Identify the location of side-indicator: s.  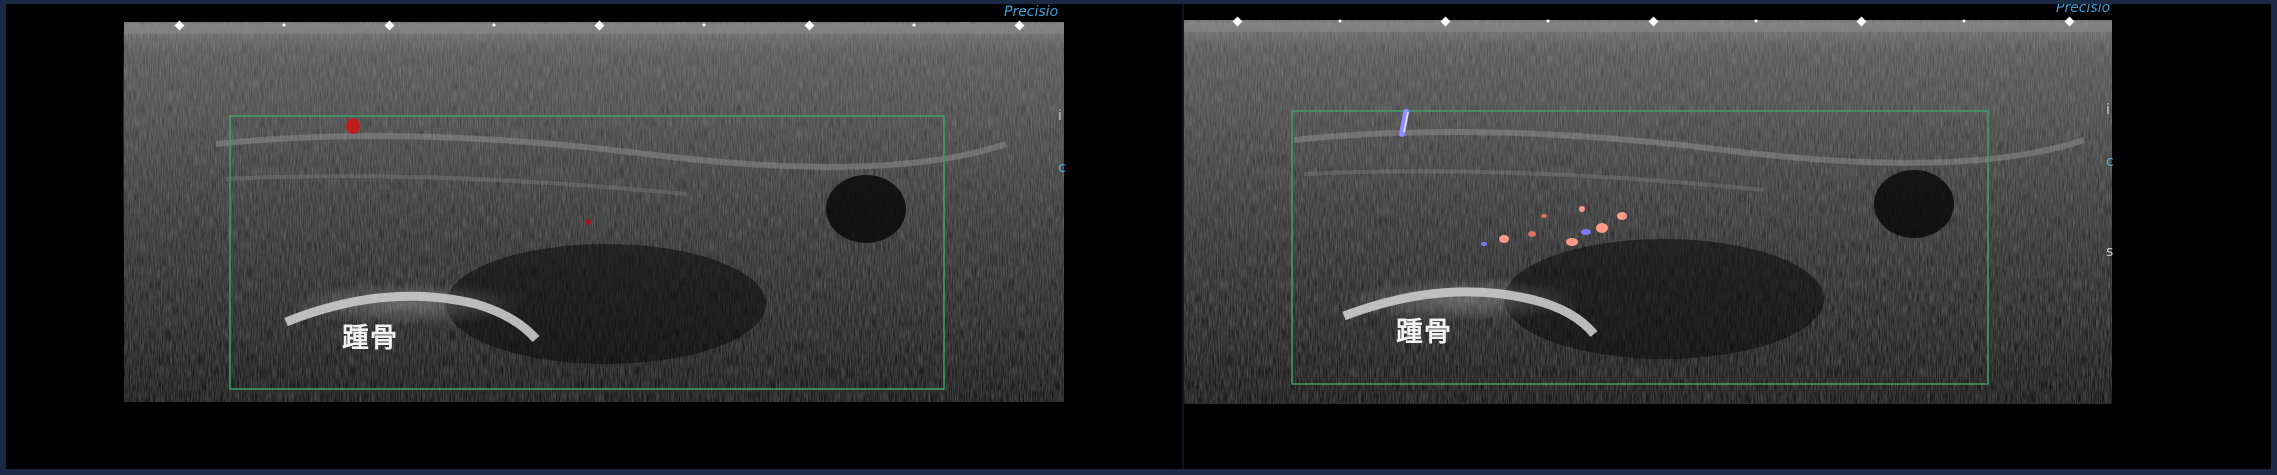
(2110, 252).